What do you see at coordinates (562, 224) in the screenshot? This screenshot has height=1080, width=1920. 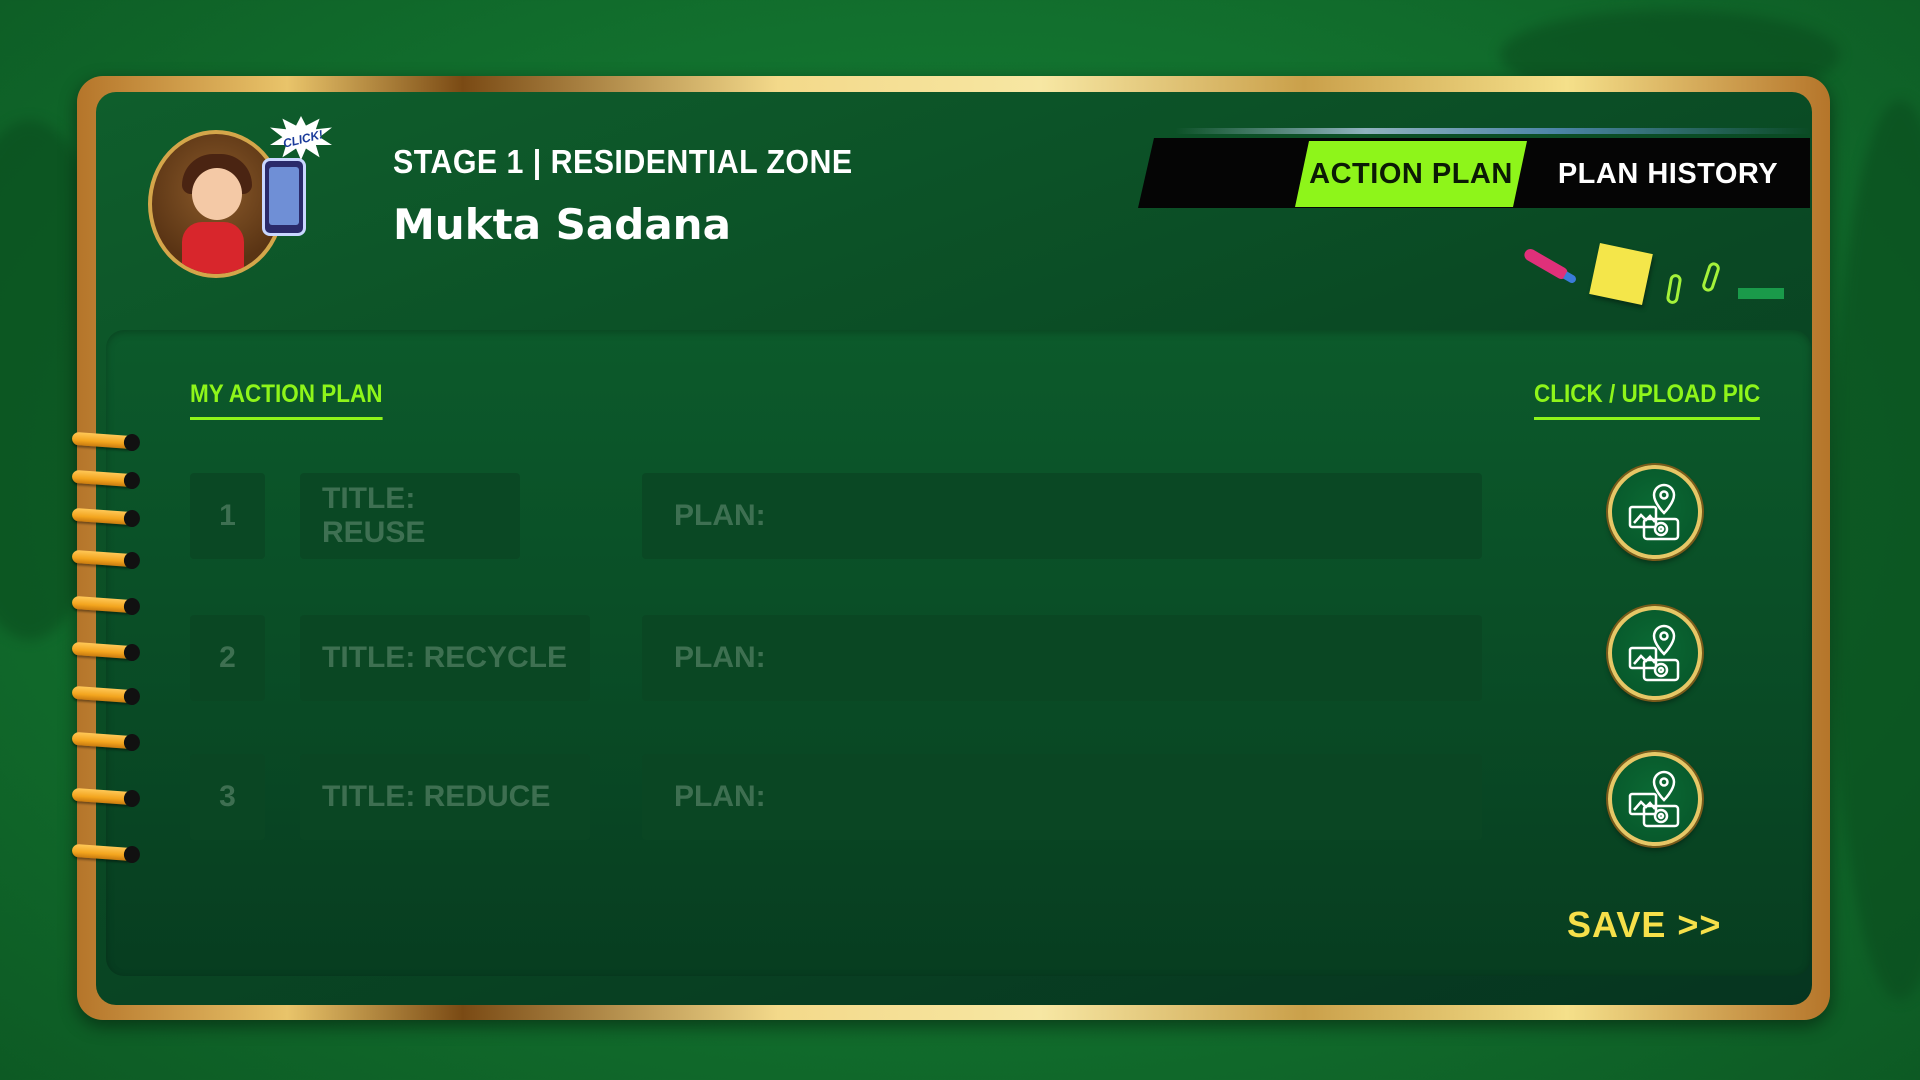 I see `player-name: Mukta Sadana` at bounding box center [562, 224].